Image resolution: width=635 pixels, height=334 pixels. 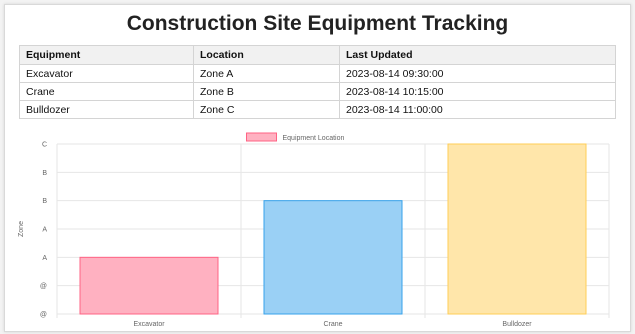 I want to click on y-tick-labels: @ @ A A B B C, so click(x=43, y=230).